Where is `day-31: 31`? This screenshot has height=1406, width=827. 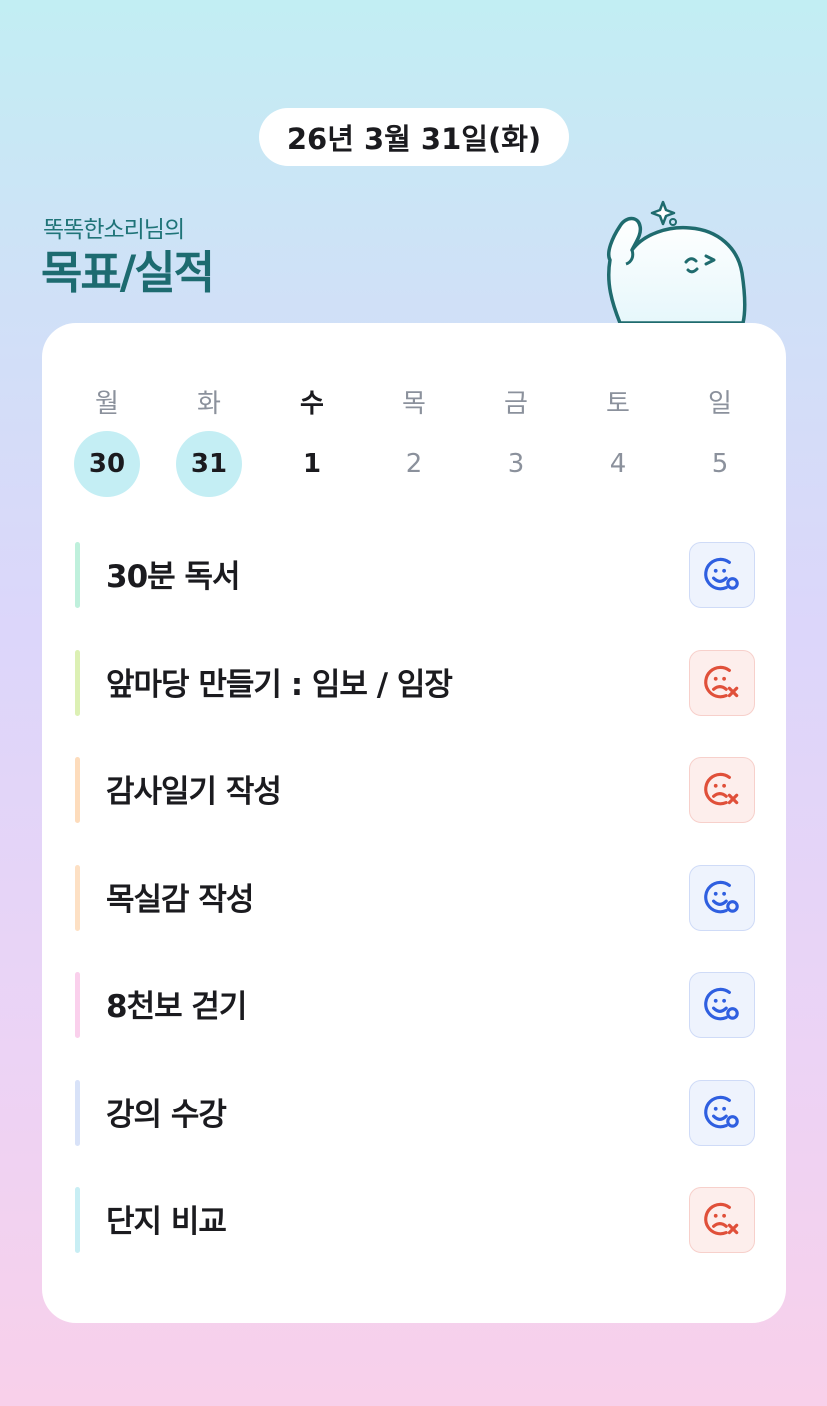
day-31: 31 is located at coordinates (209, 464).